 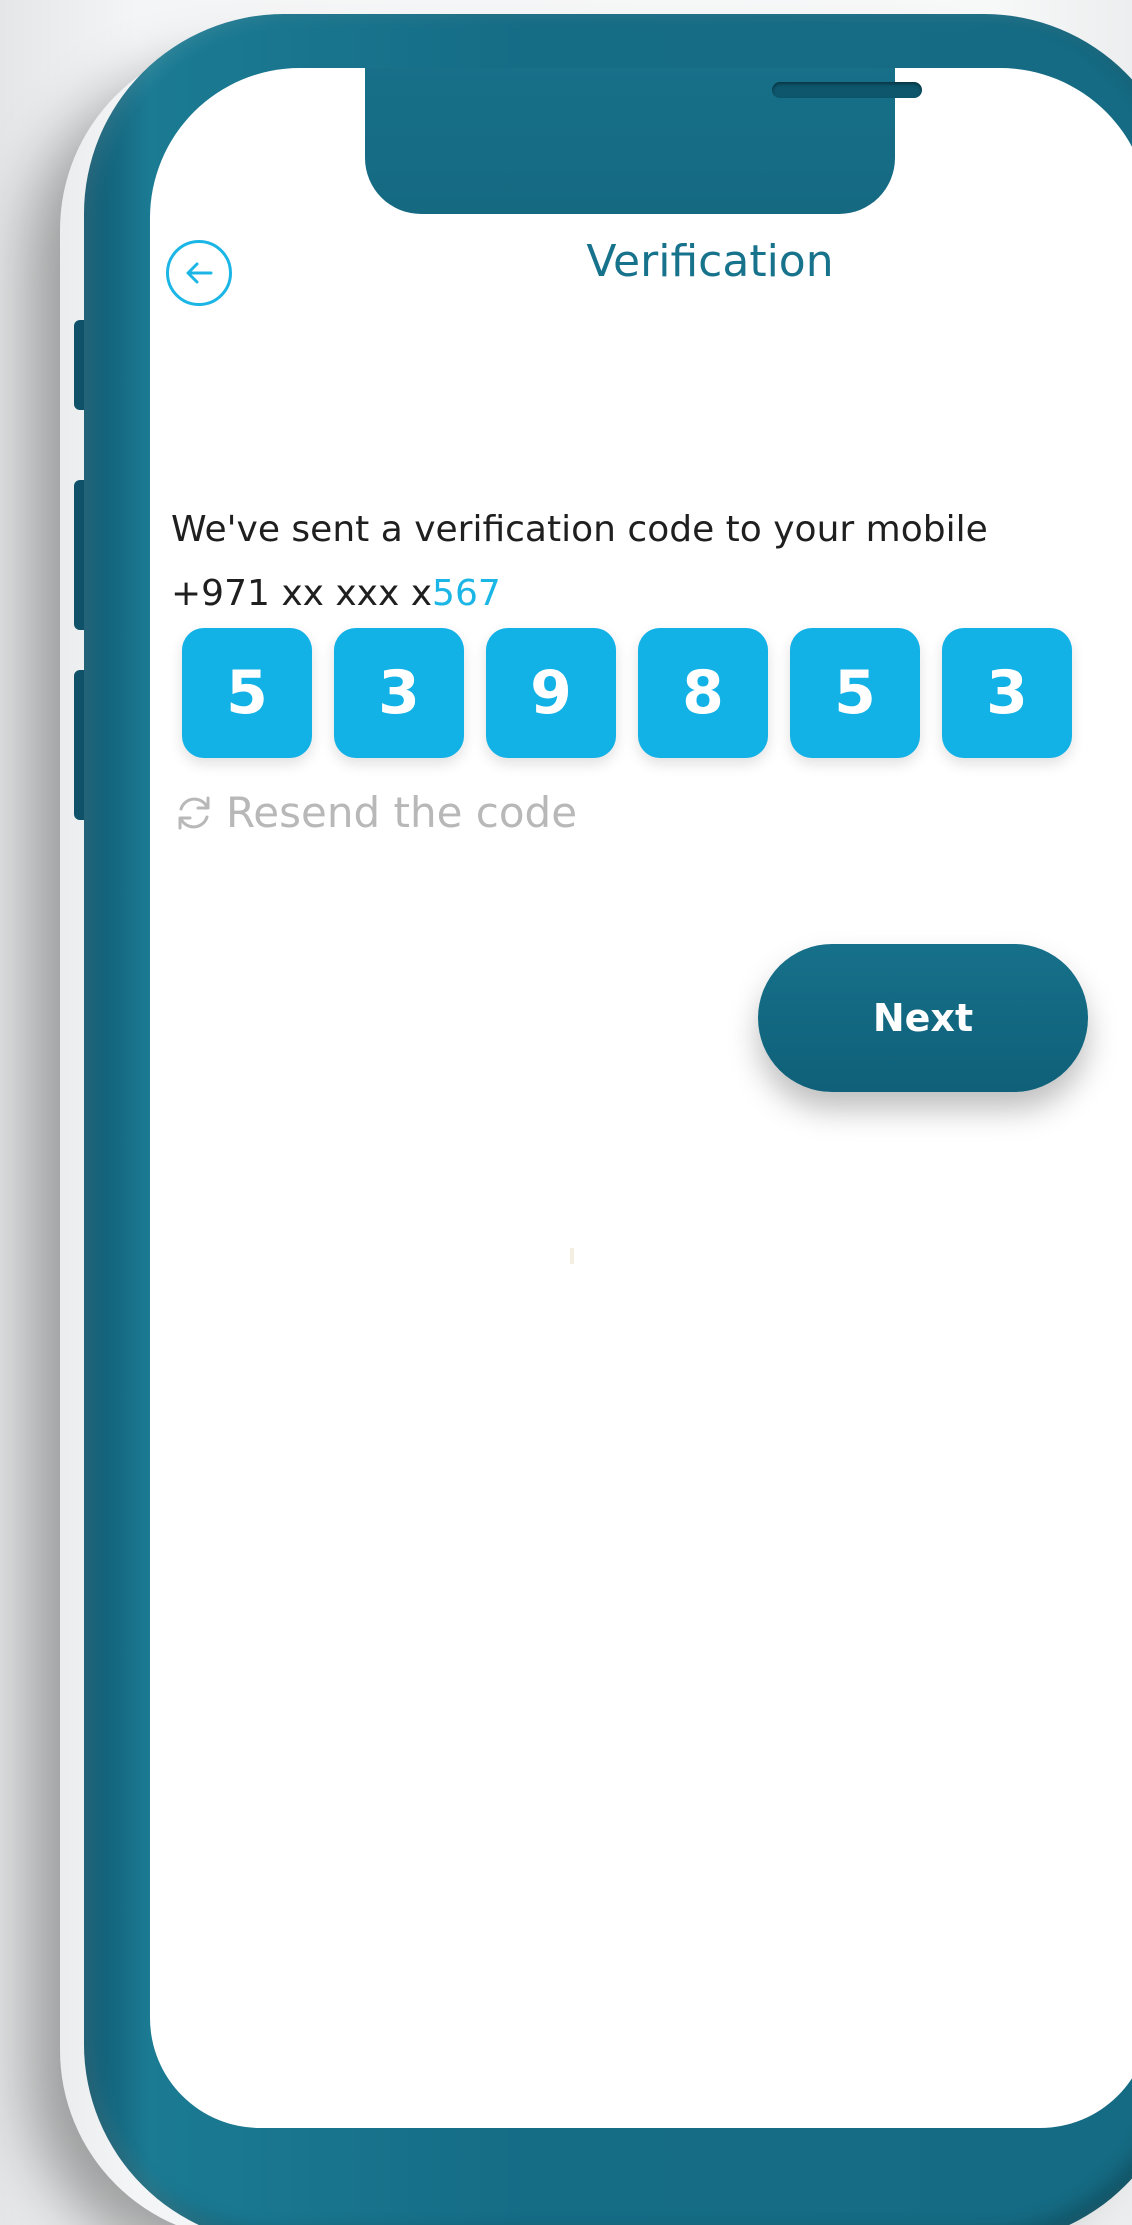 I want to click on next-button-label: Next, so click(x=923, y=1018).